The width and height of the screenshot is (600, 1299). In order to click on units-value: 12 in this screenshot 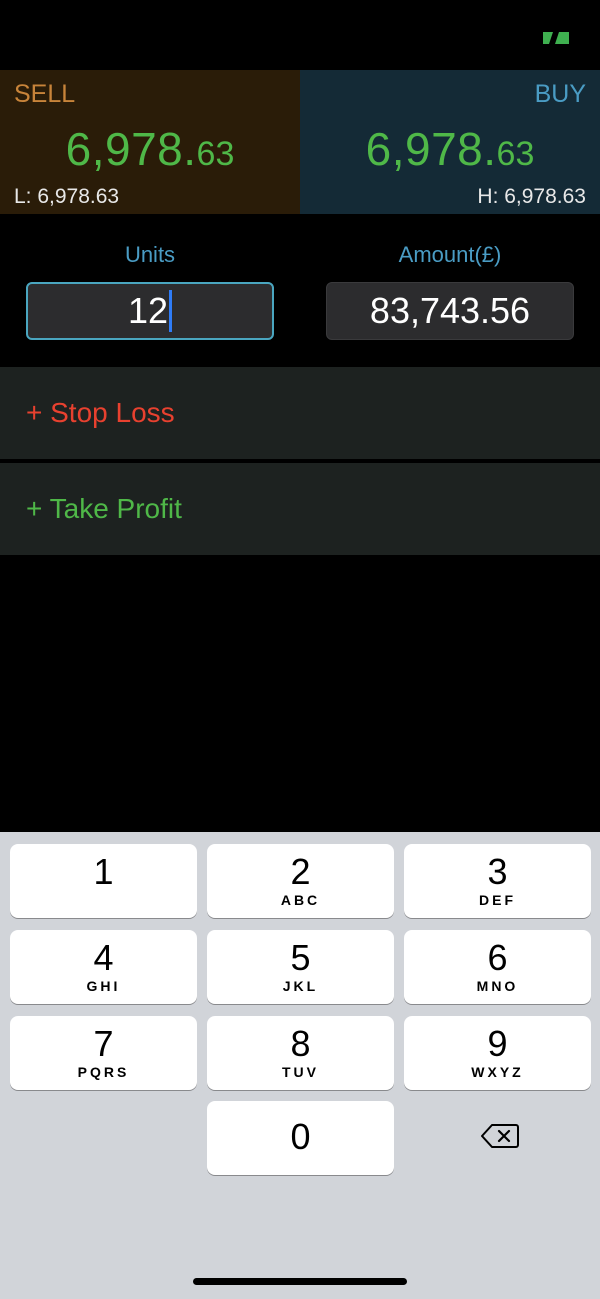, I will do `click(148, 310)`.